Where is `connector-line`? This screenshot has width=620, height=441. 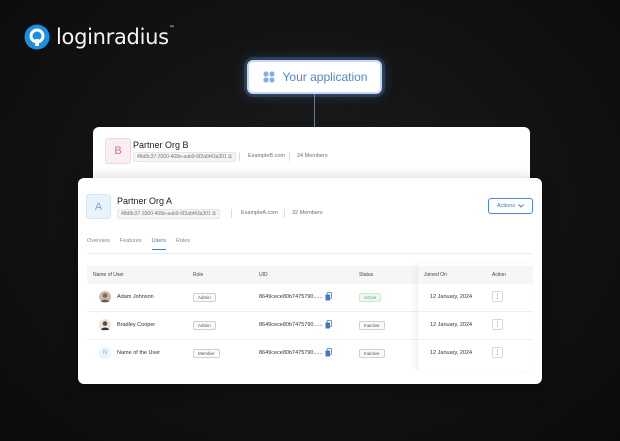 connector-line is located at coordinates (314, 111).